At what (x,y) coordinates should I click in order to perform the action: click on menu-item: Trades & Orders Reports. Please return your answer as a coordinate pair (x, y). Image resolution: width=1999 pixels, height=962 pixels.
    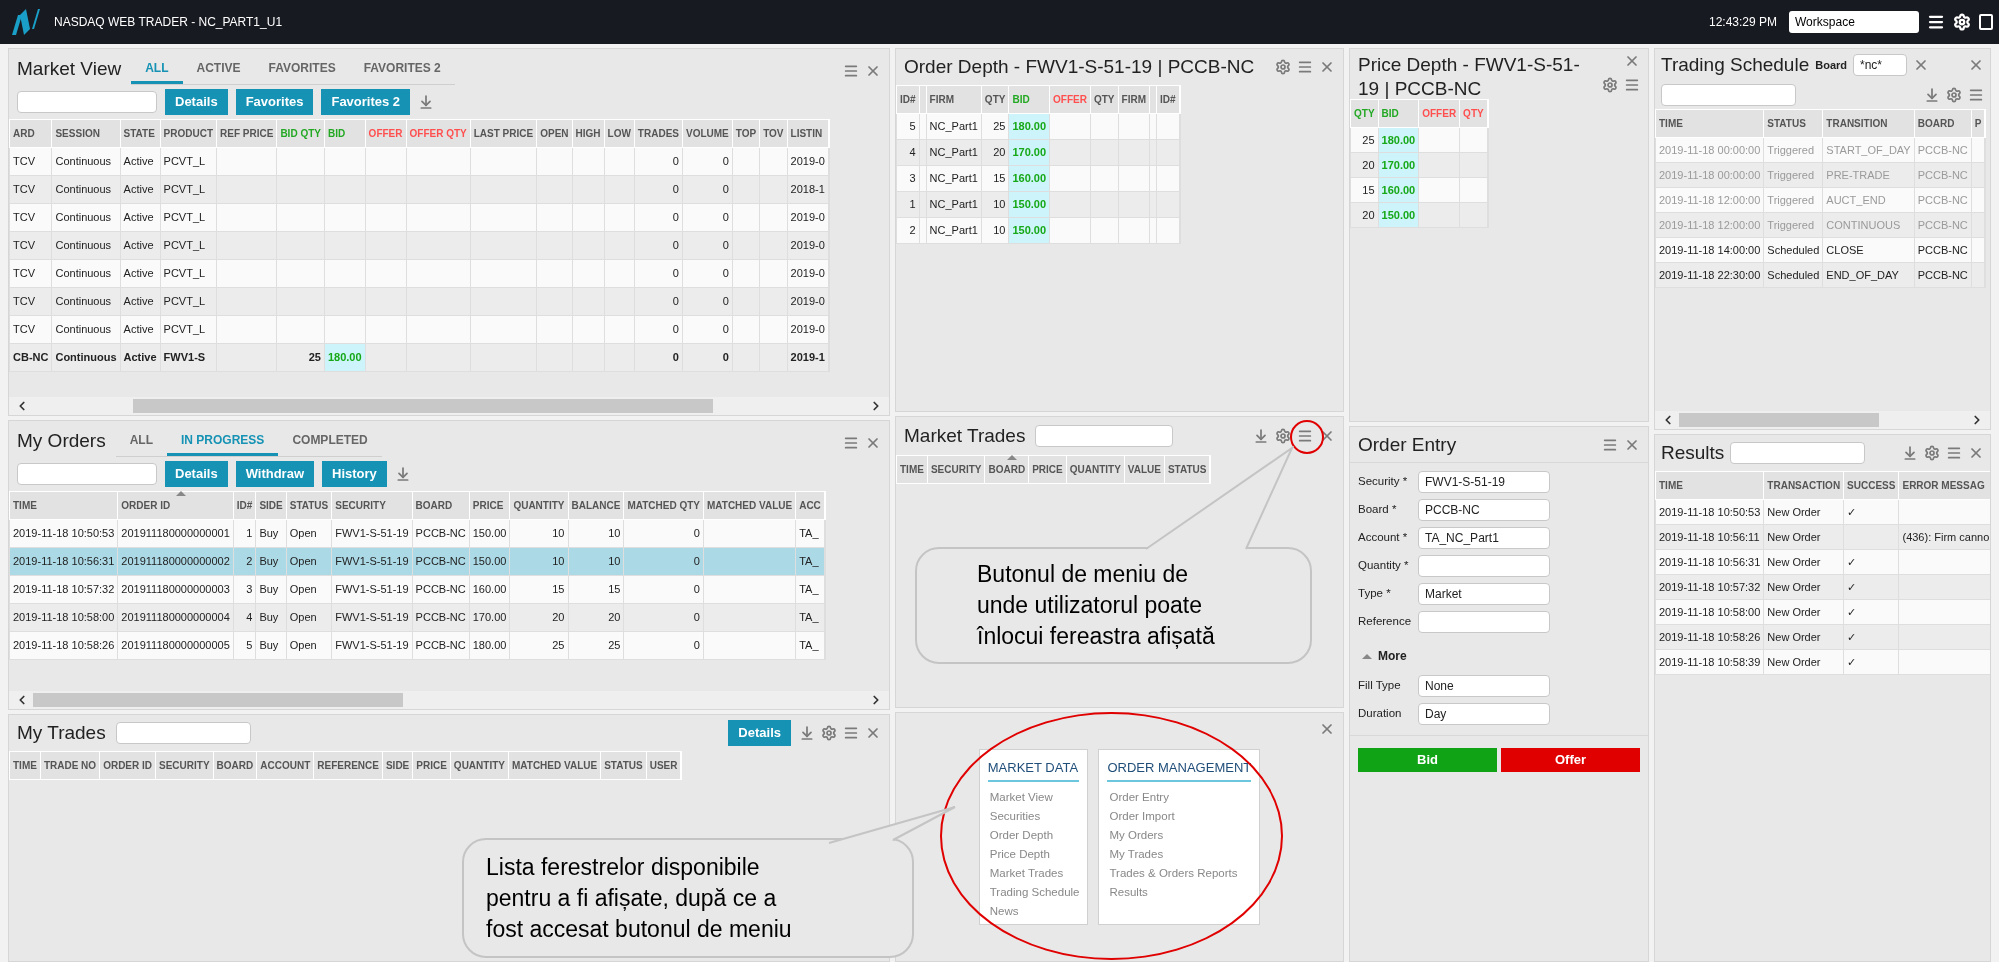
    Looking at the image, I should click on (1179, 873).